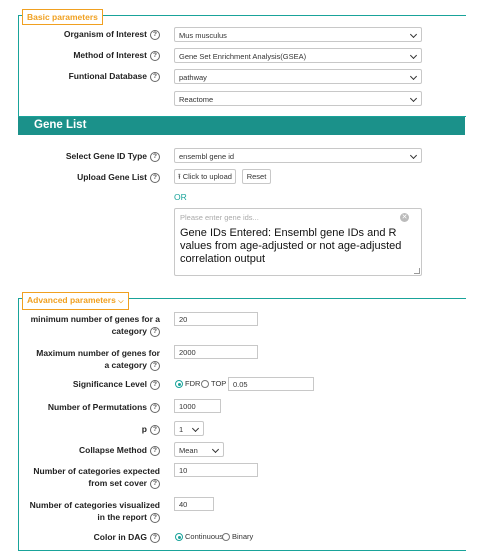  What do you see at coordinates (100, 55) in the screenshot?
I see `method-label: Method of Interest?` at bounding box center [100, 55].